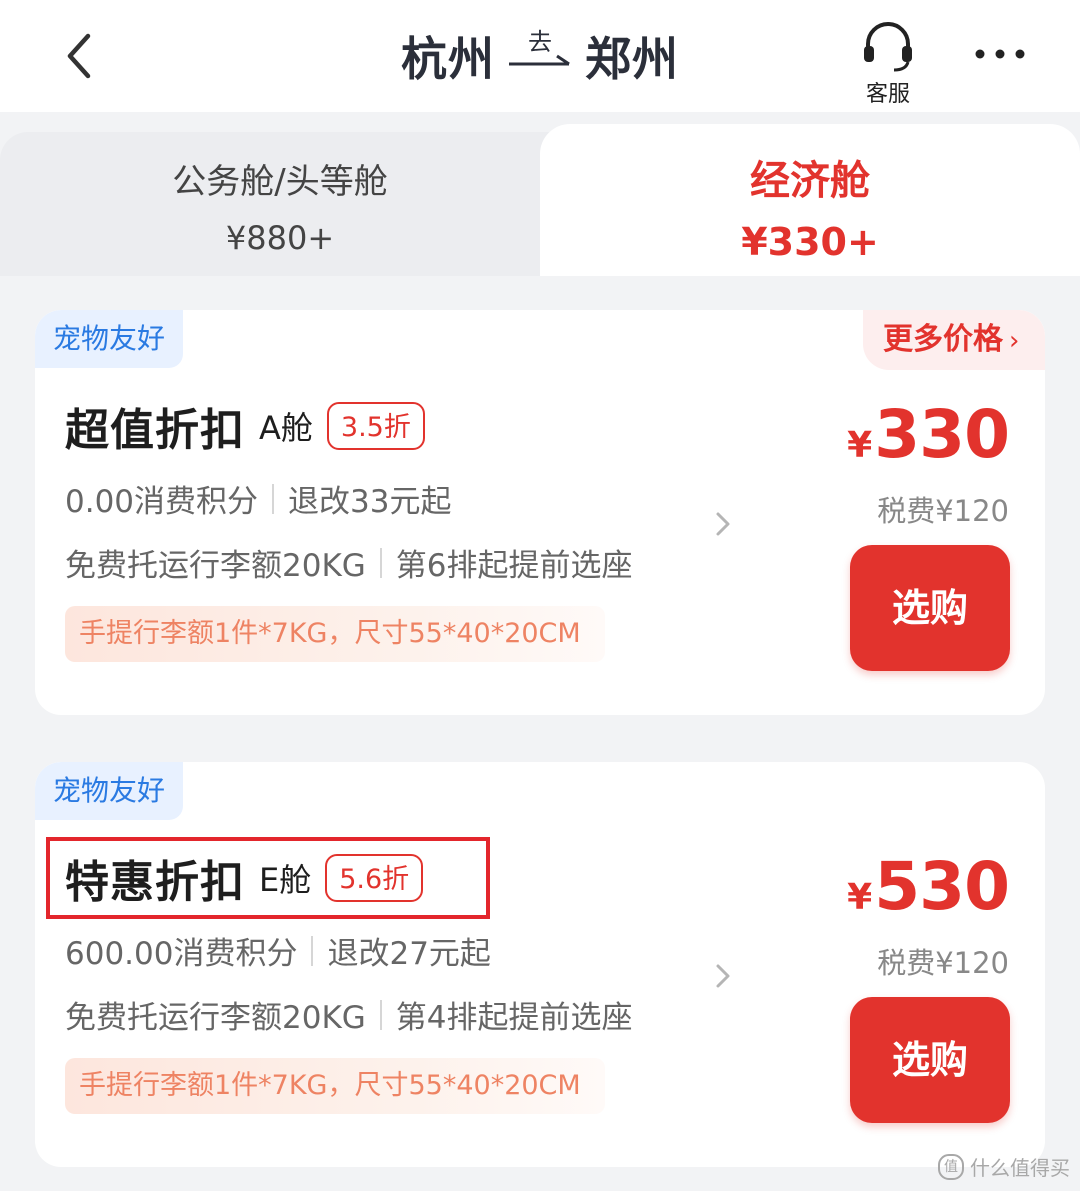 This screenshot has height=1191, width=1080. Describe the element at coordinates (162, 502) in the screenshot. I see `points-text: 0.00消费积分` at that location.